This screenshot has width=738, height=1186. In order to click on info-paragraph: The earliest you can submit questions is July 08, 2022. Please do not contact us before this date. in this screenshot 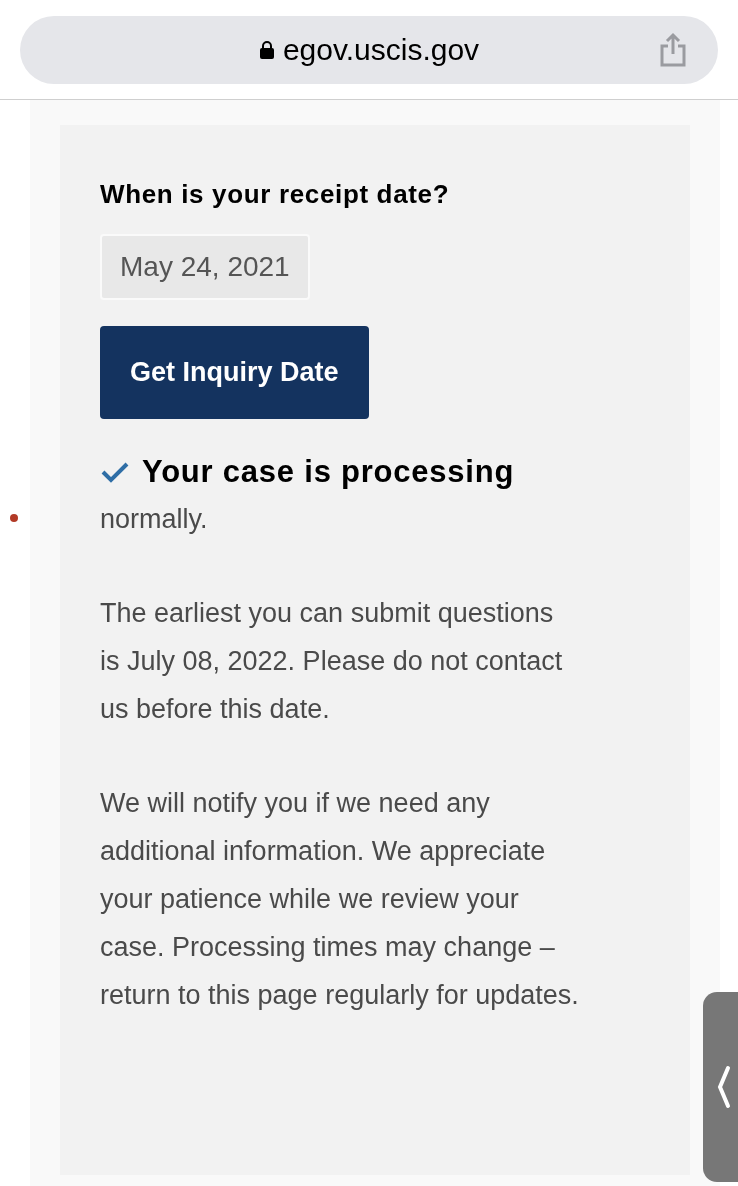, I will do `click(332, 661)`.